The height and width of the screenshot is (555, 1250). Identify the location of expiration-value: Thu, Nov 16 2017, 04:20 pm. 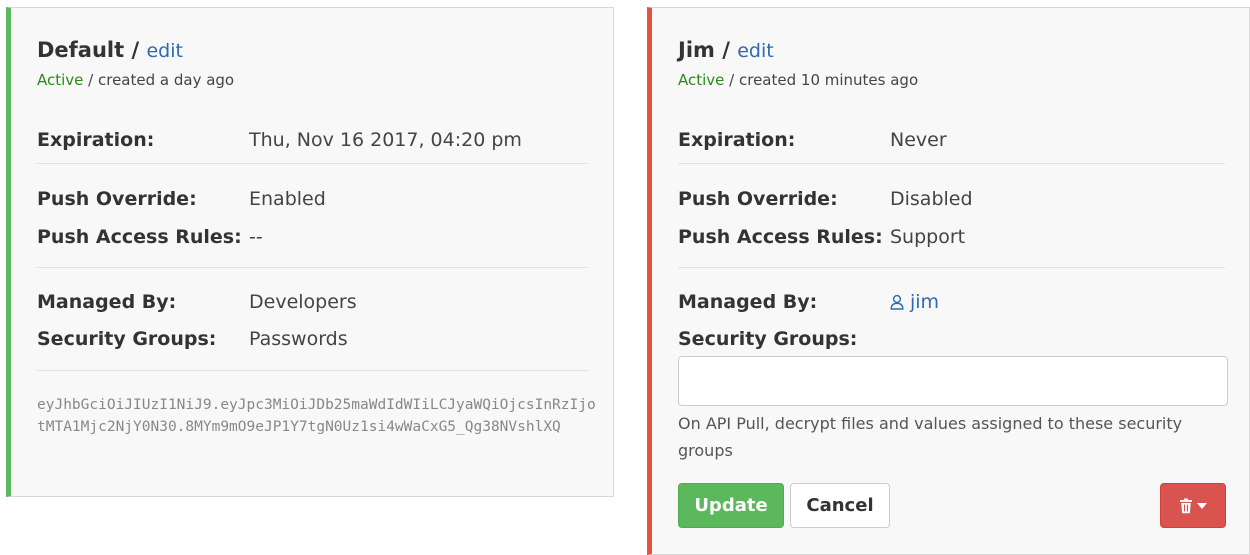
(385, 140).